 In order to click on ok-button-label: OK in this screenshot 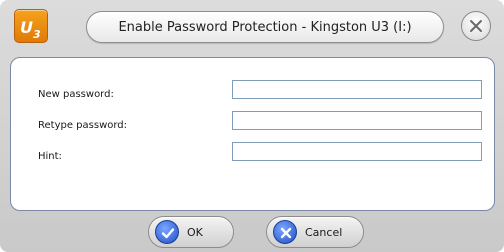, I will do `click(195, 232)`.